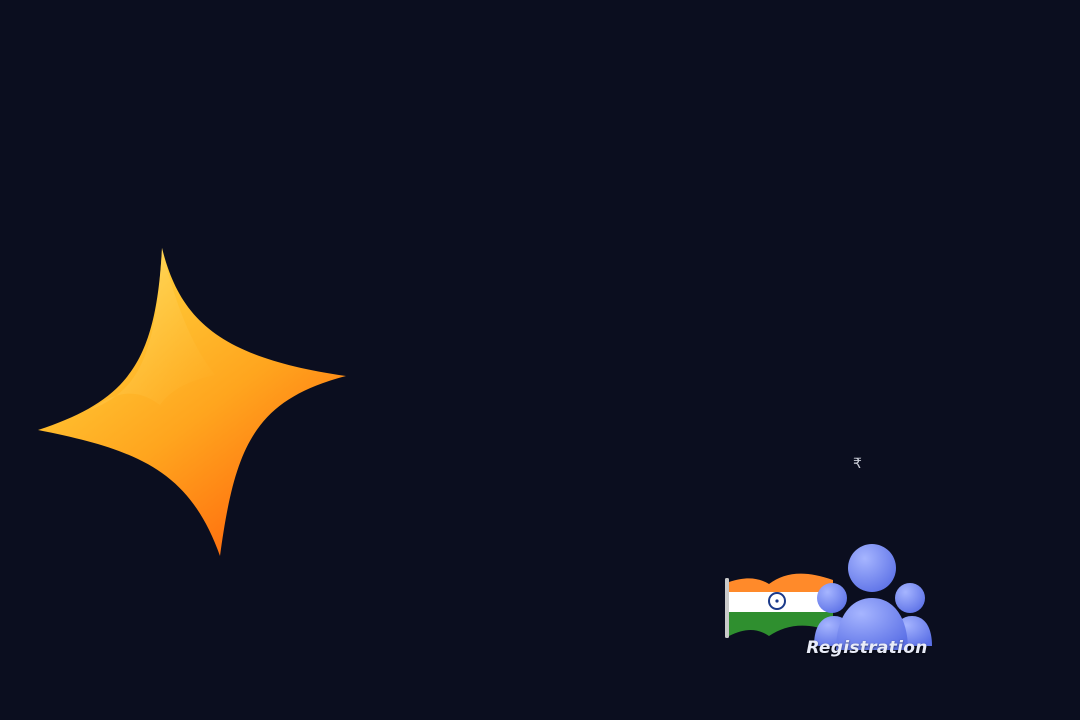 The height and width of the screenshot is (720, 1080). What do you see at coordinates (192, 402) in the screenshot?
I see `sparkle-star-icon` at bounding box center [192, 402].